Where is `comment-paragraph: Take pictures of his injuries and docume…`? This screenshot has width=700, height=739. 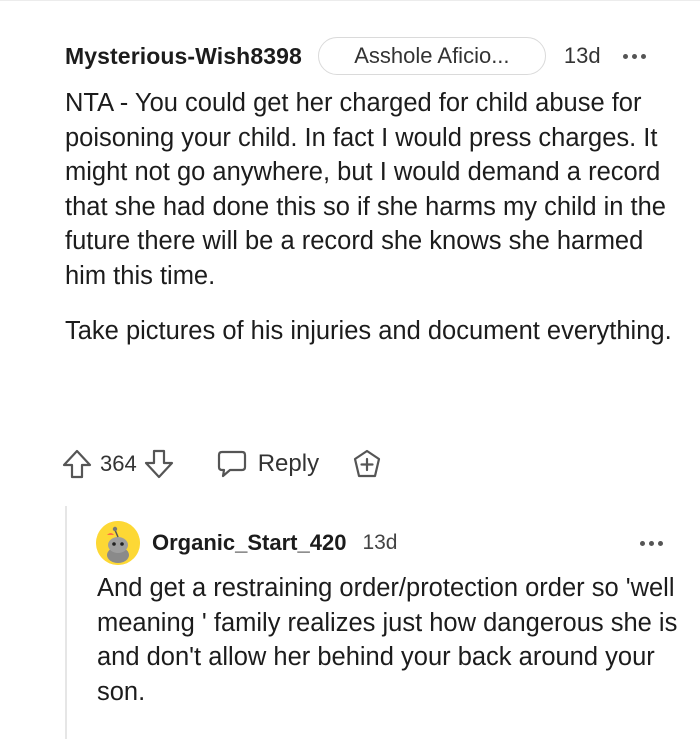
comment-paragraph: Take pictures of his injuries and docume… is located at coordinates (368, 331).